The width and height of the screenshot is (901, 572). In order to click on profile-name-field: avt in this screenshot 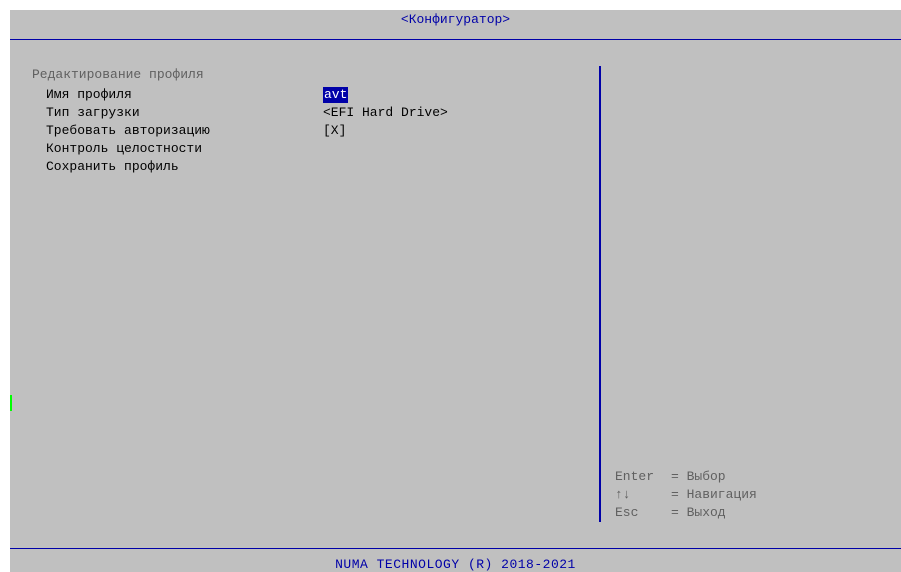, I will do `click(336, 95)`.